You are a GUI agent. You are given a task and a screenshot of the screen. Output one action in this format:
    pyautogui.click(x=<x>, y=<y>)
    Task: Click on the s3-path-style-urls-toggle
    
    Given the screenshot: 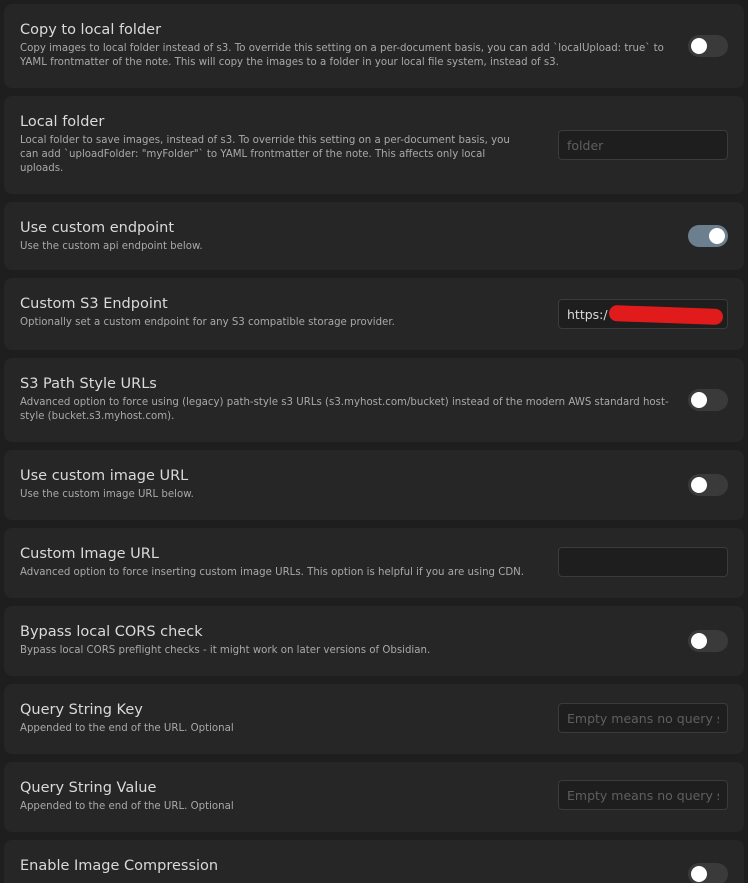 What is the action you would take?
    pyautogui.click(x=708, y=400)
    